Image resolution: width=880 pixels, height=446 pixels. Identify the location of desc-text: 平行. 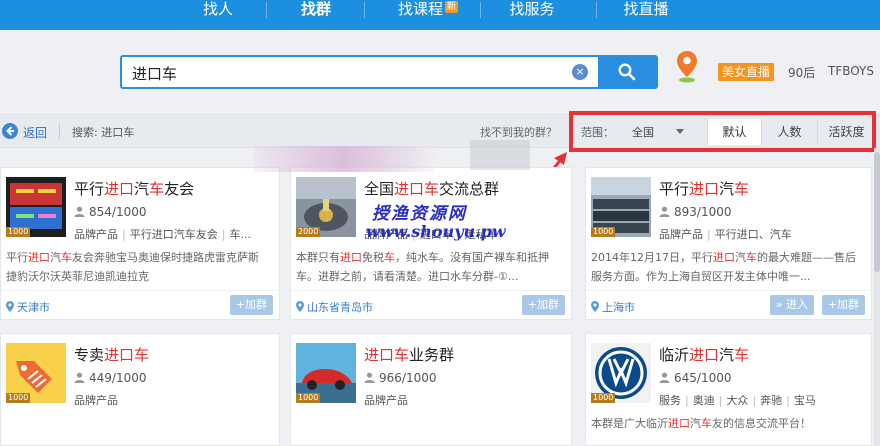
(17, 257).